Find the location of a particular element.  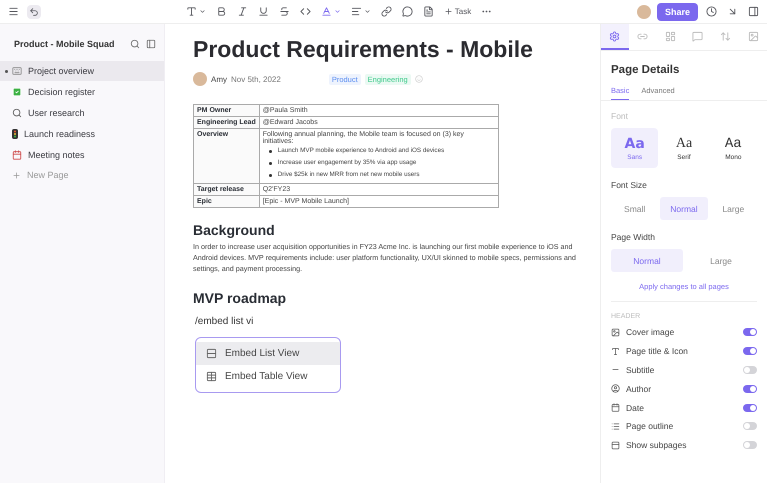

window-icon is located at coordinates (615, 445).